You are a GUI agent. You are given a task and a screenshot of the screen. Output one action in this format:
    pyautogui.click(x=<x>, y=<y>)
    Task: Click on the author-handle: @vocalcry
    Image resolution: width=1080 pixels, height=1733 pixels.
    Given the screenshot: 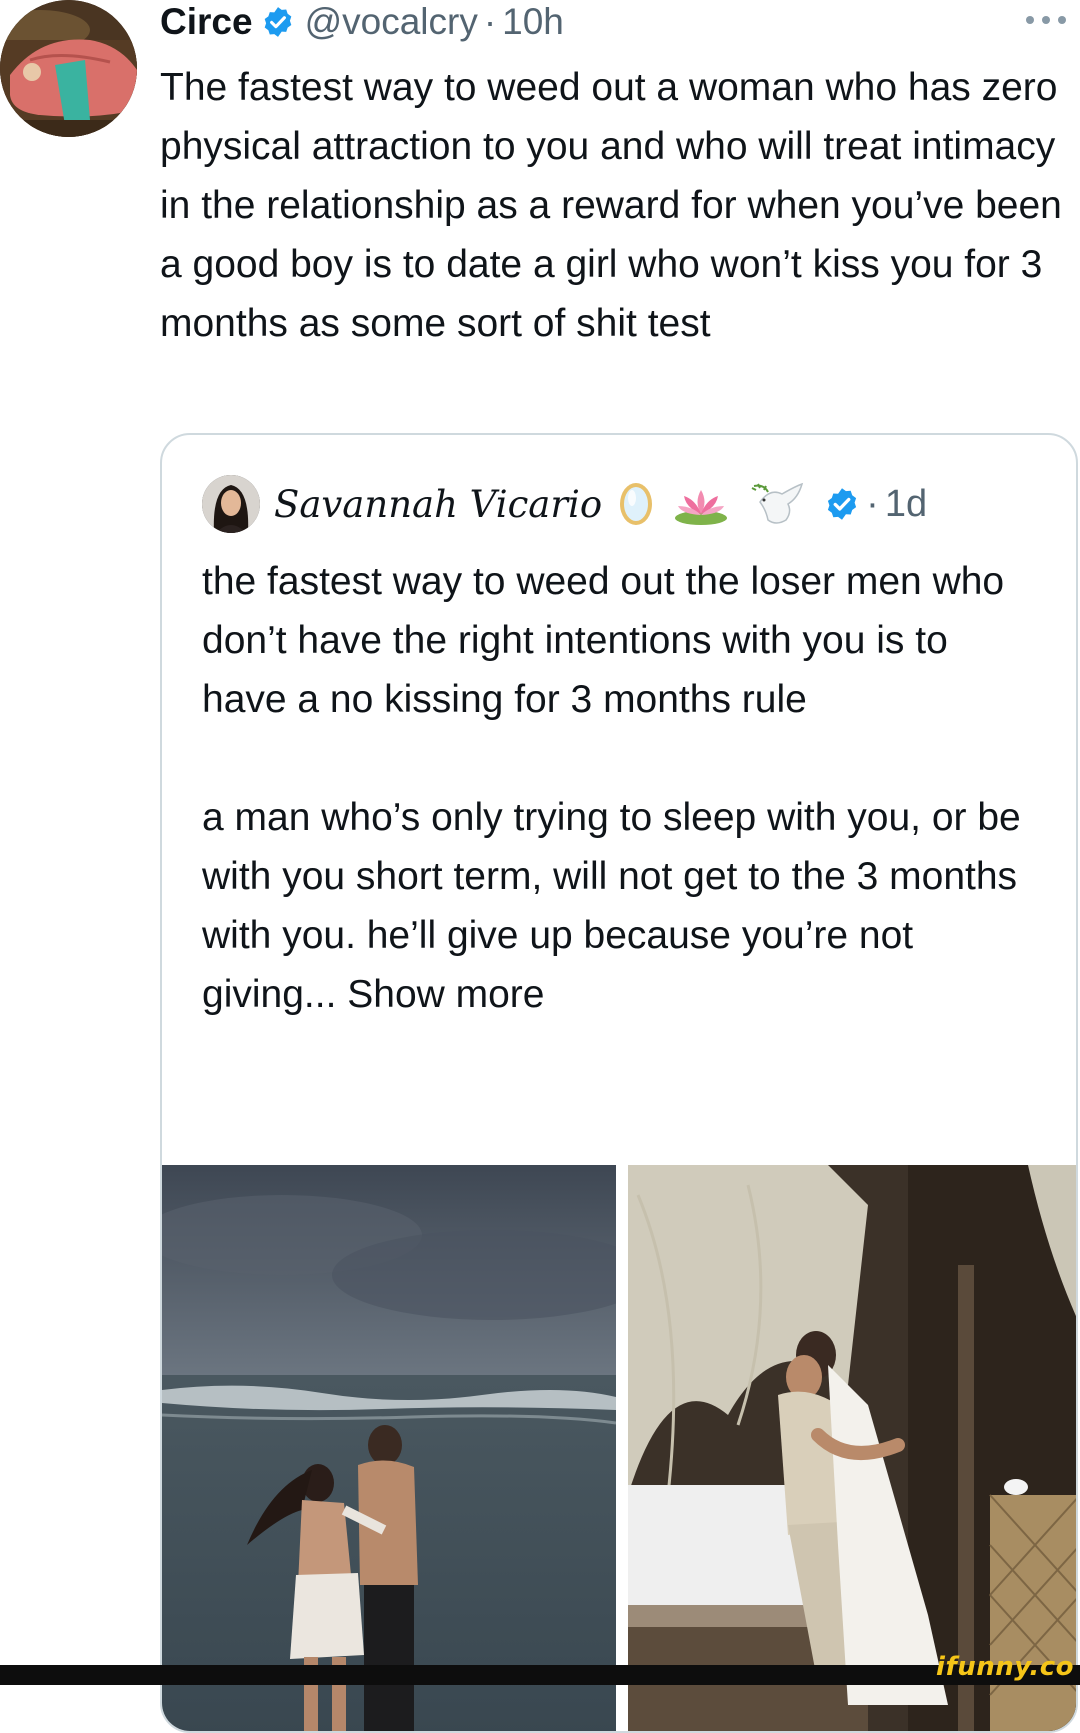 What is the action you would take?
    pyautogui.click(x=391, y=22)
    